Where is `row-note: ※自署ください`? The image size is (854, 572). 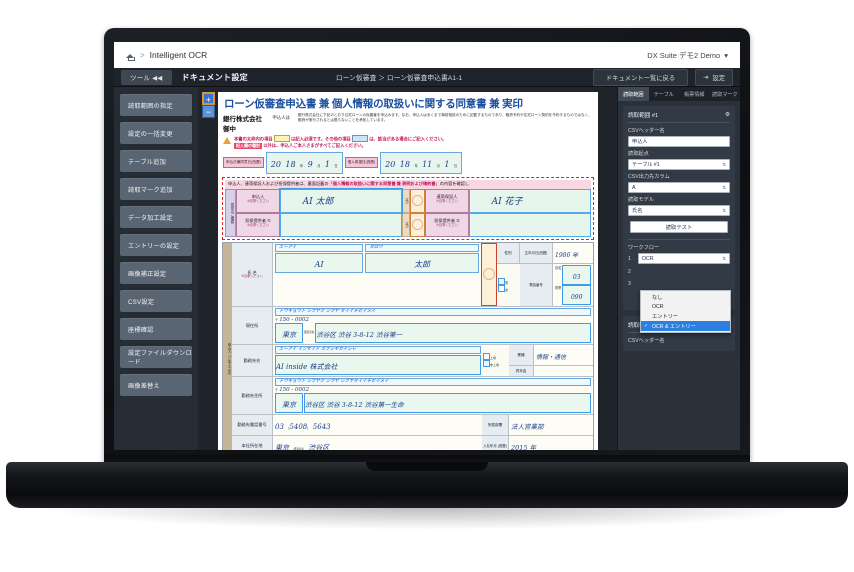 row-note: ※自署ください is located at coordinates (252, 276).